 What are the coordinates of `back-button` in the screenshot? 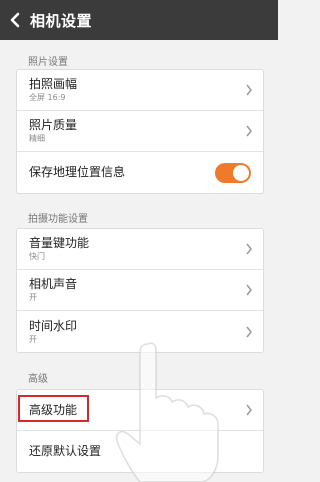 It's located at (15, 20).